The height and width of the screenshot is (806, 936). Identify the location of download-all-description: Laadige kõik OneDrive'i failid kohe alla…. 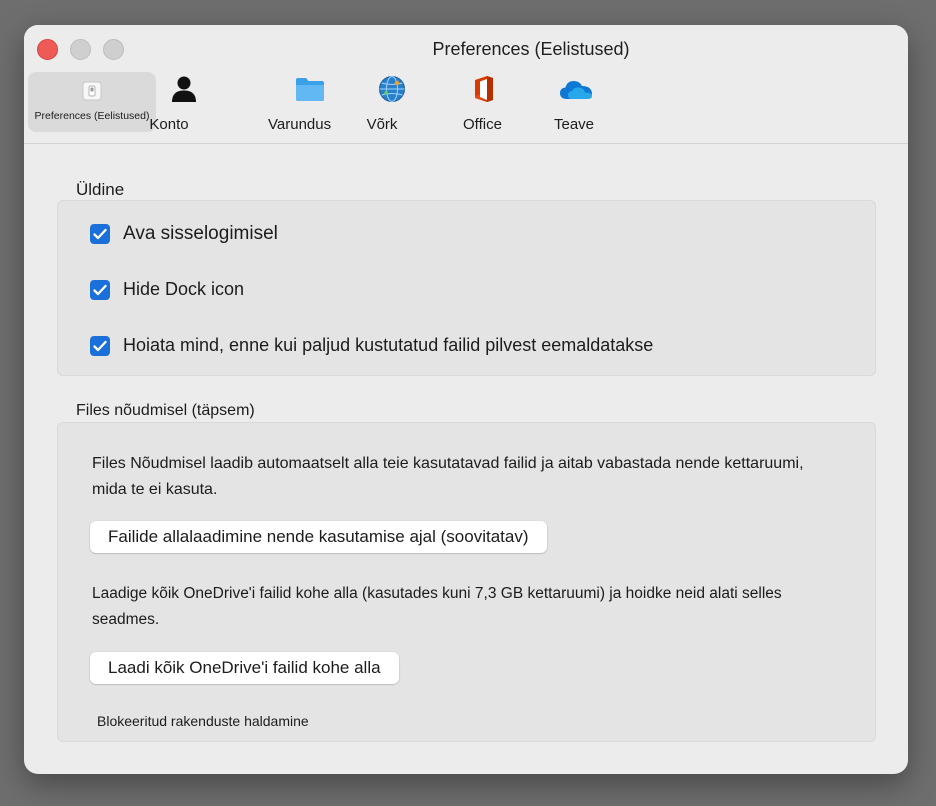
(437, 606).